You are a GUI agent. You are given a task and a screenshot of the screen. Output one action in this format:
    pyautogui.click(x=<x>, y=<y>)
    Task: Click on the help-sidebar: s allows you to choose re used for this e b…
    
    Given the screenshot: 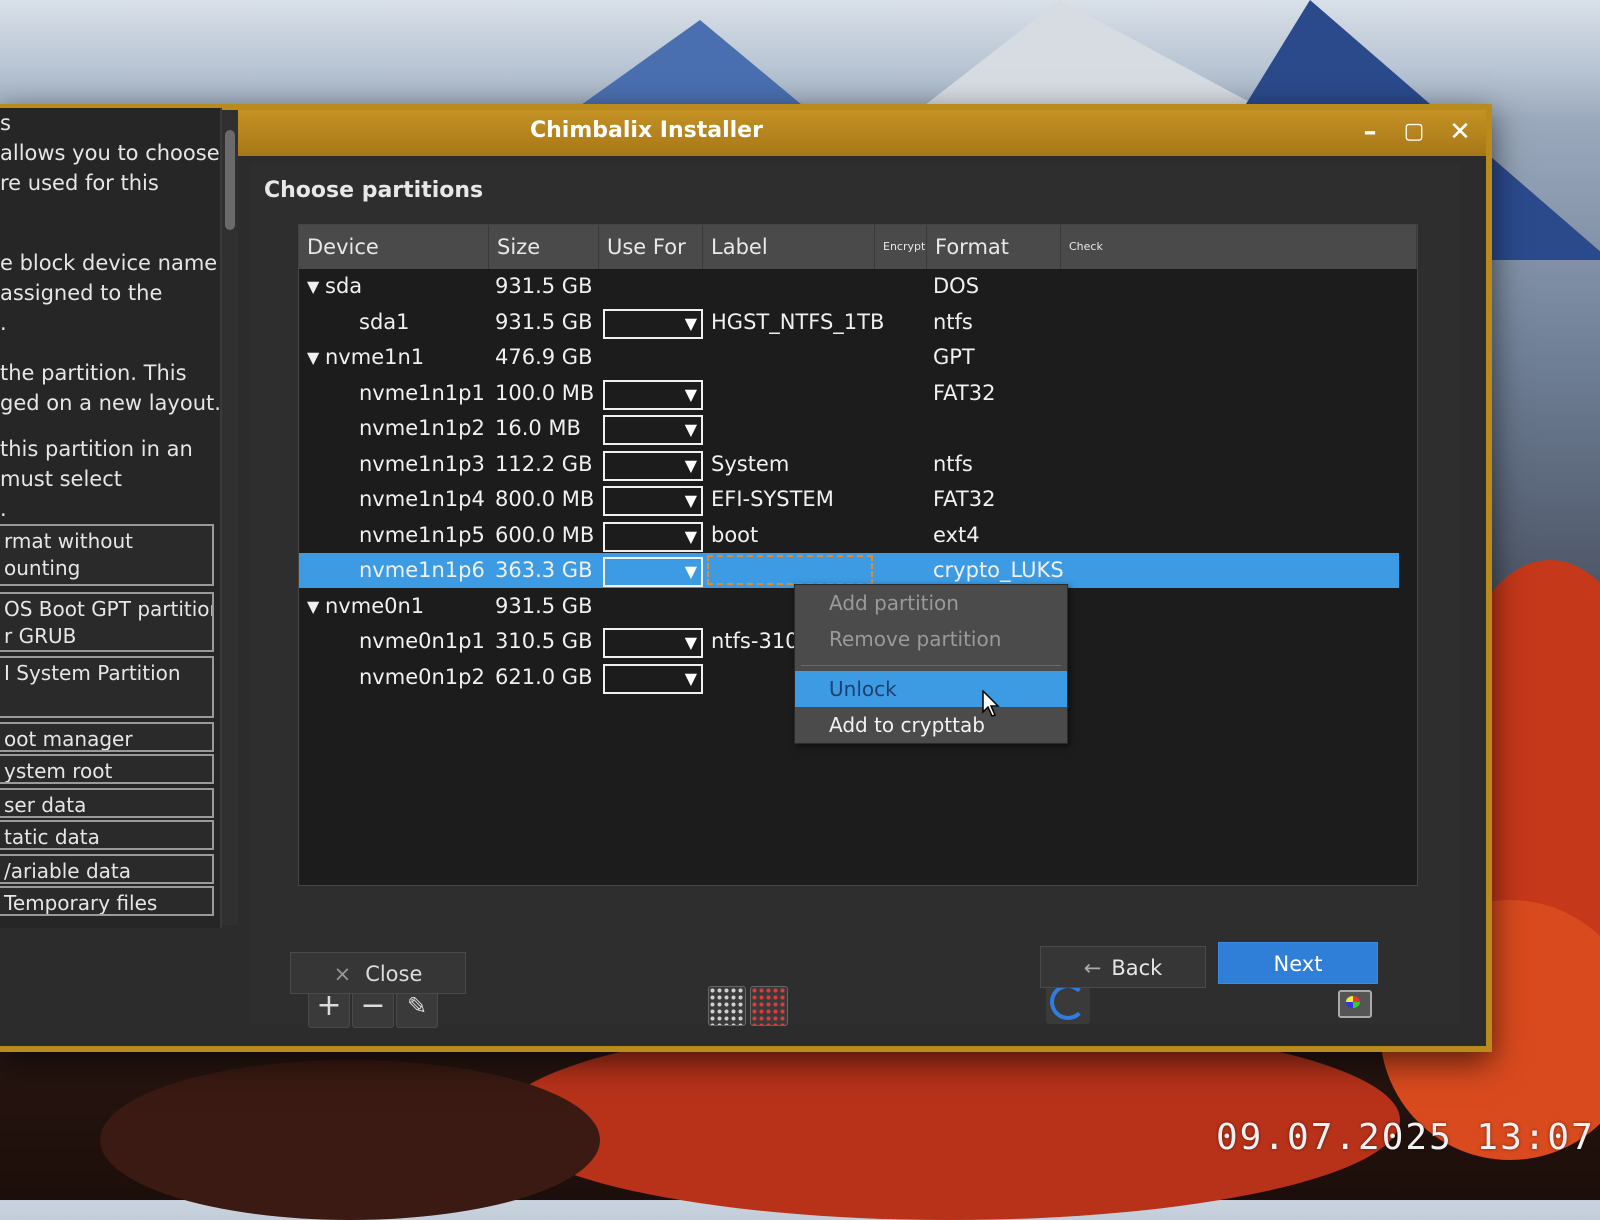 What is the action you would take?
    pyautogui.click(x=111, y=518)
    